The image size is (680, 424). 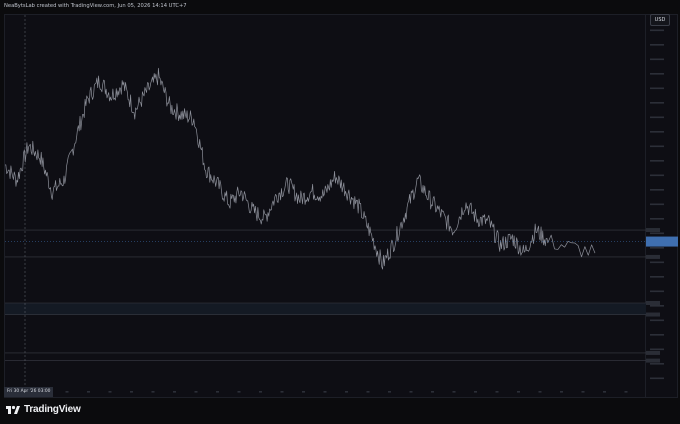 I want to click on last-price-badge, so click(x=662, y=241).